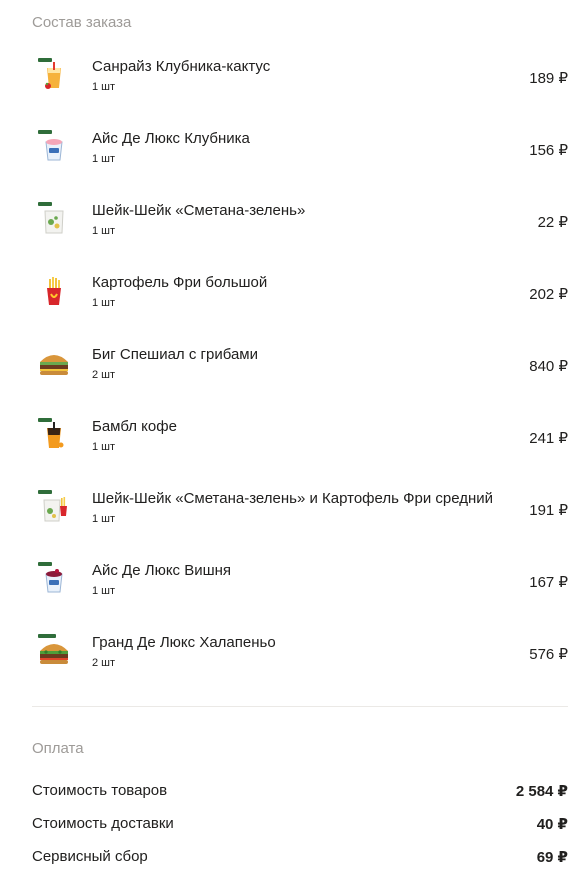 This screenshot has width=588, height=880. What do you see at coordinates (294, 166) in the screenshot?
I see `order-item: Айс Де Люкс Клубника 1 шт 156 ₽` at bounding box center [294, 166].